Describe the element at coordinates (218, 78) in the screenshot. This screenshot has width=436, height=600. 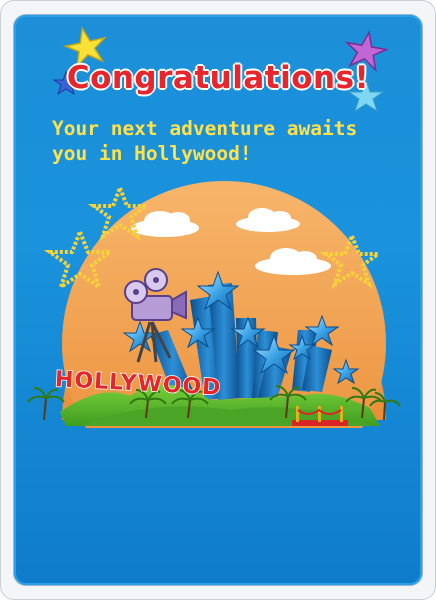
I see `congratulations-title: Congratulations!` at that location.